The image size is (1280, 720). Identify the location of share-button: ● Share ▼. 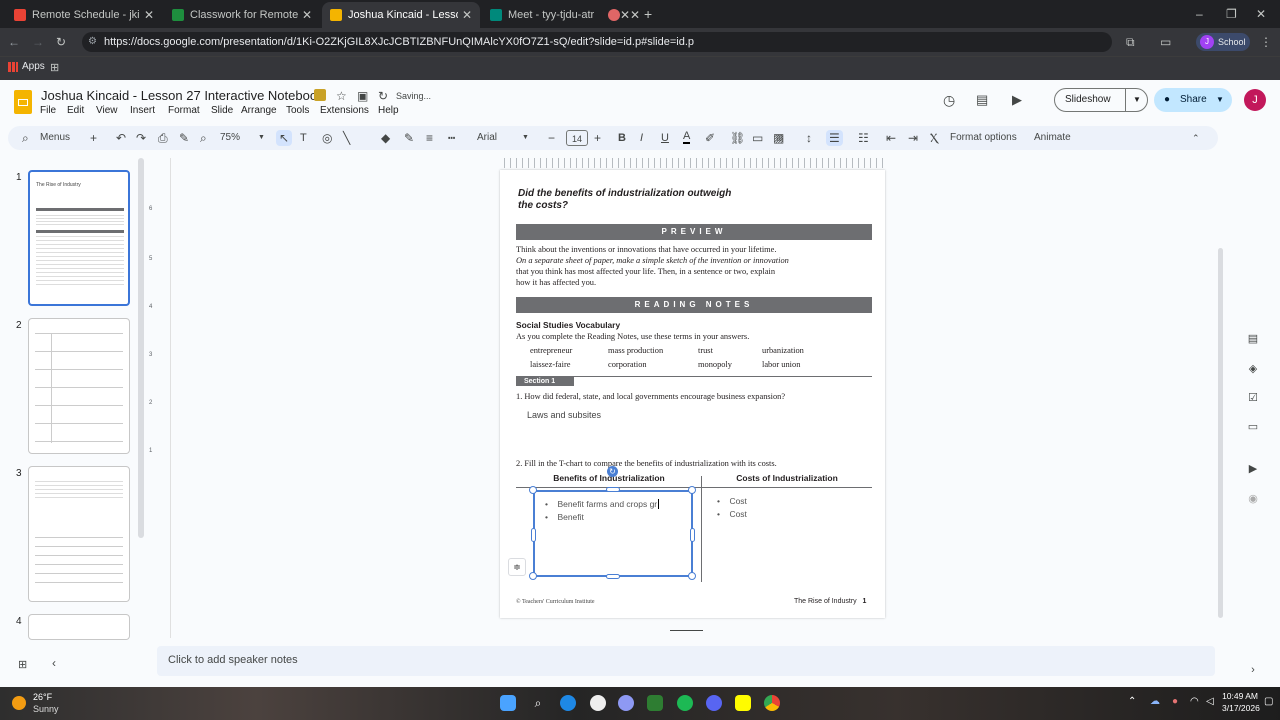
(1193, 100).